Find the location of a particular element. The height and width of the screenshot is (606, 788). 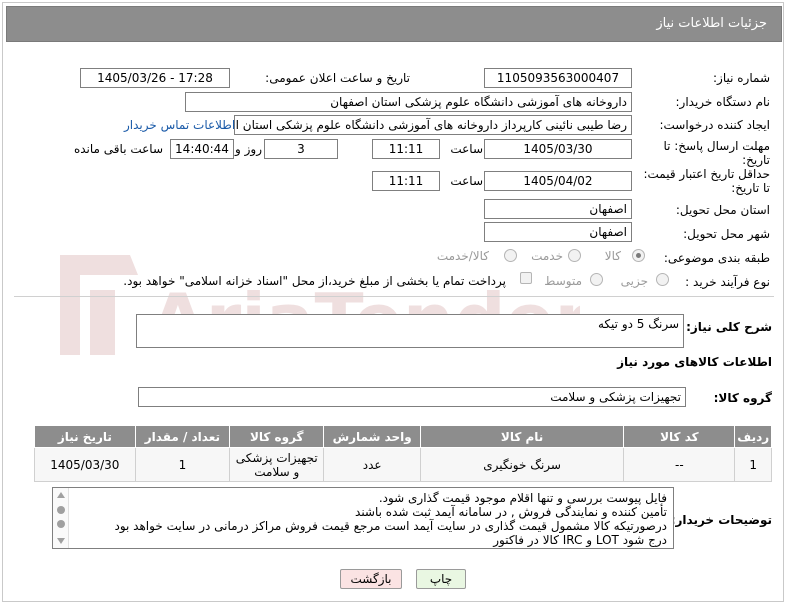

cell-qty: 1 is located at coordinates (182, 464).